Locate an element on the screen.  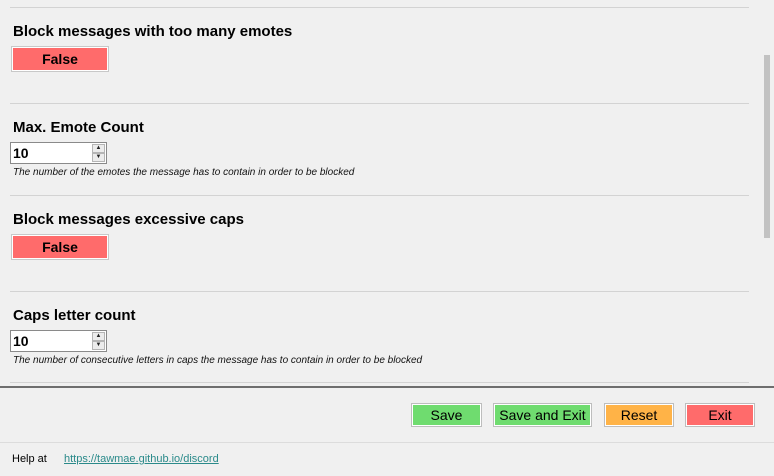
vertical-scrollbar is located at coordinates (767, 193).